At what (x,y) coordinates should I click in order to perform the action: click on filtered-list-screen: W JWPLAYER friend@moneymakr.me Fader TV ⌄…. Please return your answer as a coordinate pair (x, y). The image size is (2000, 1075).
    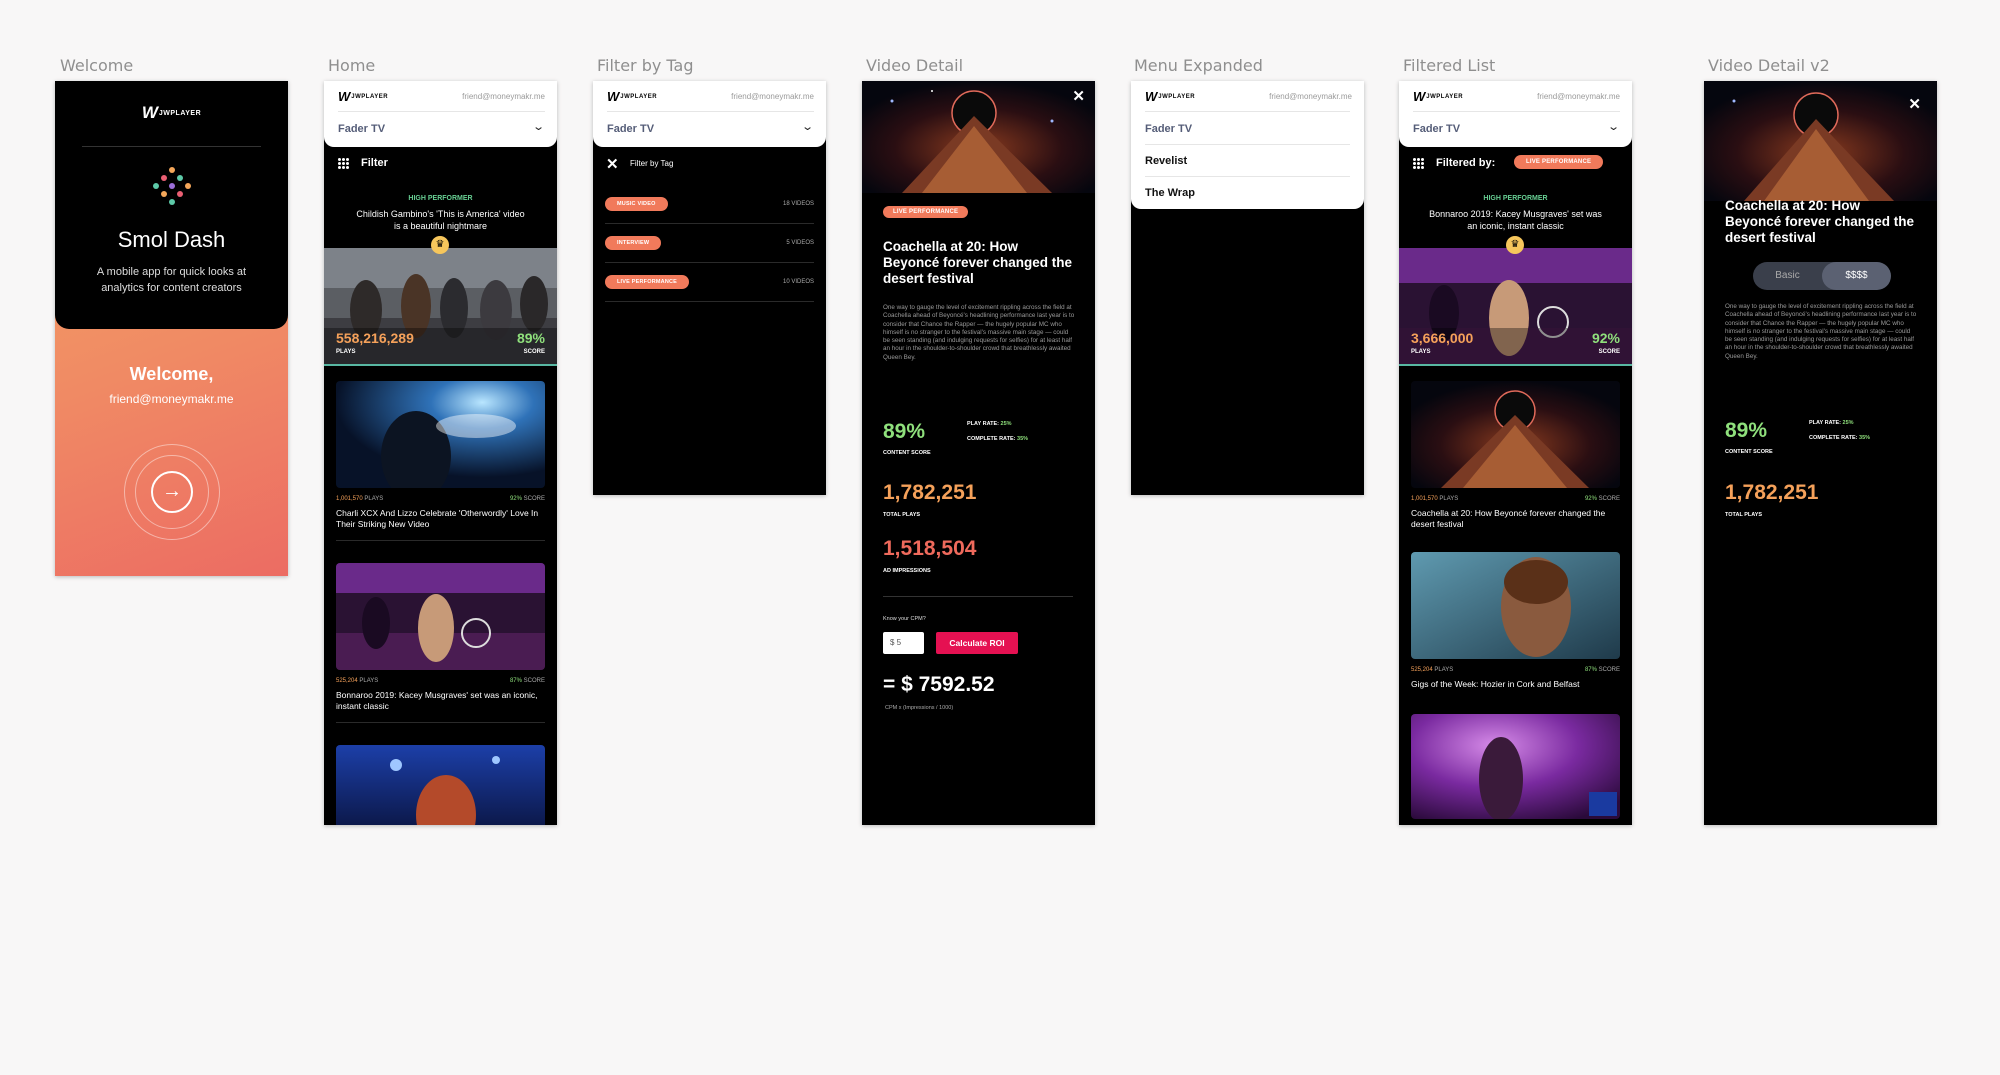
    Looking at the image, I should click on (1515, 453).